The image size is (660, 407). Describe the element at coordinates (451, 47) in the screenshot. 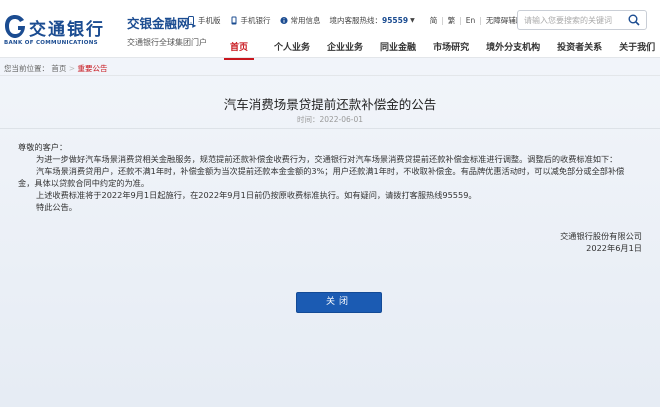

I see `nav-research: 市场研究` at that location.